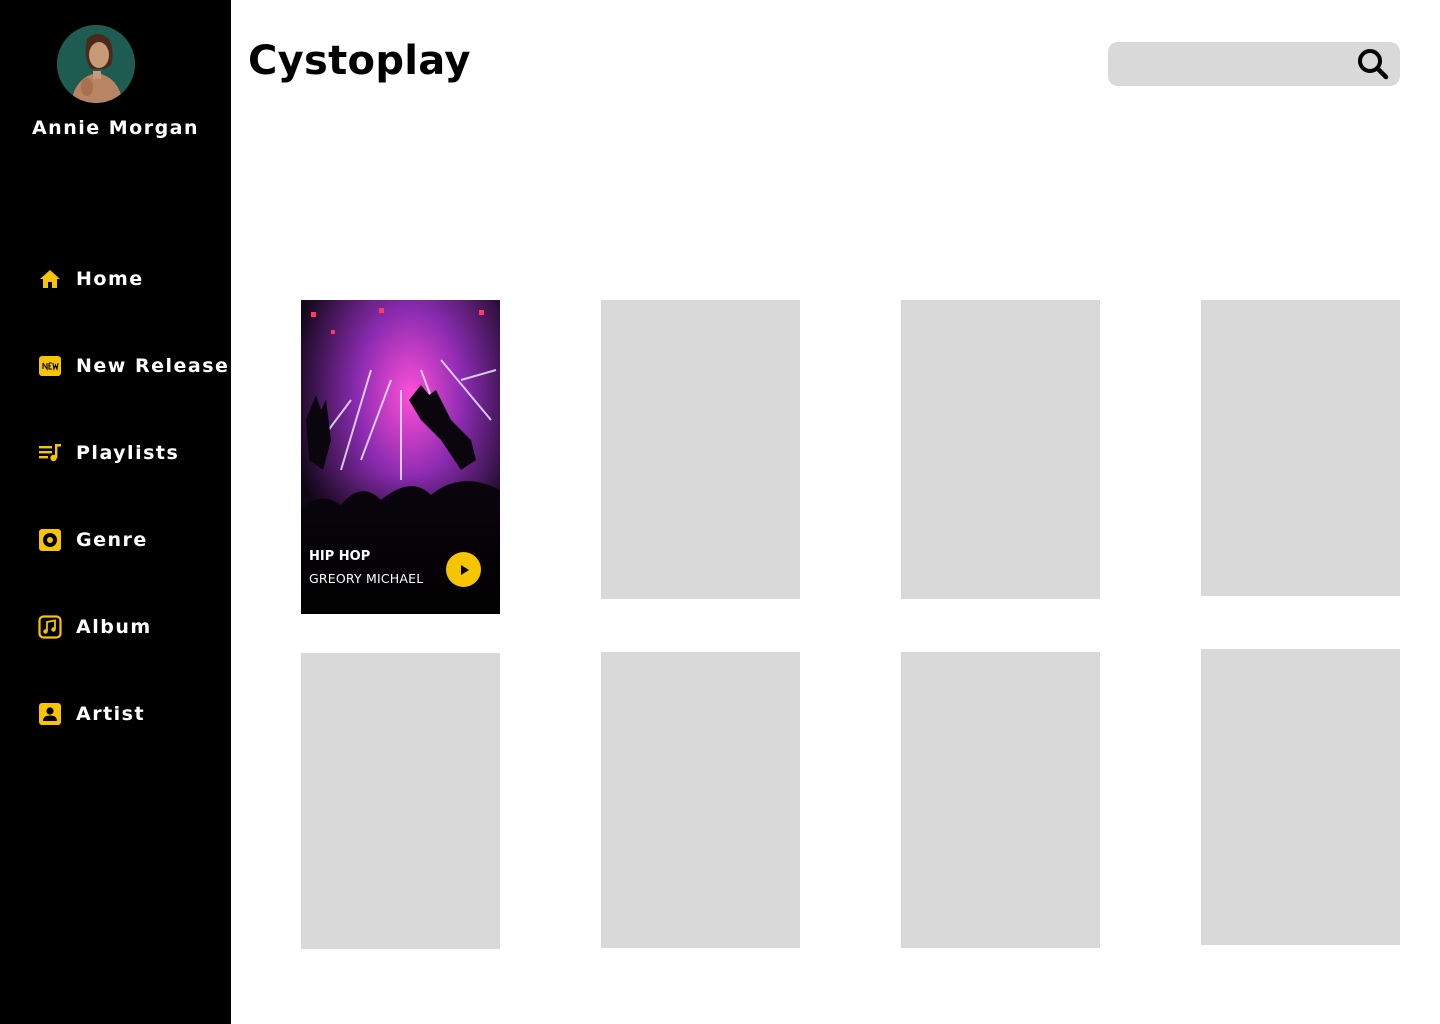 This screenshot has height=1024, width=1440. Describe the element at coordinates (111, 714) in the screenshot. I see `sidebar-item-label: Artist` at that location.